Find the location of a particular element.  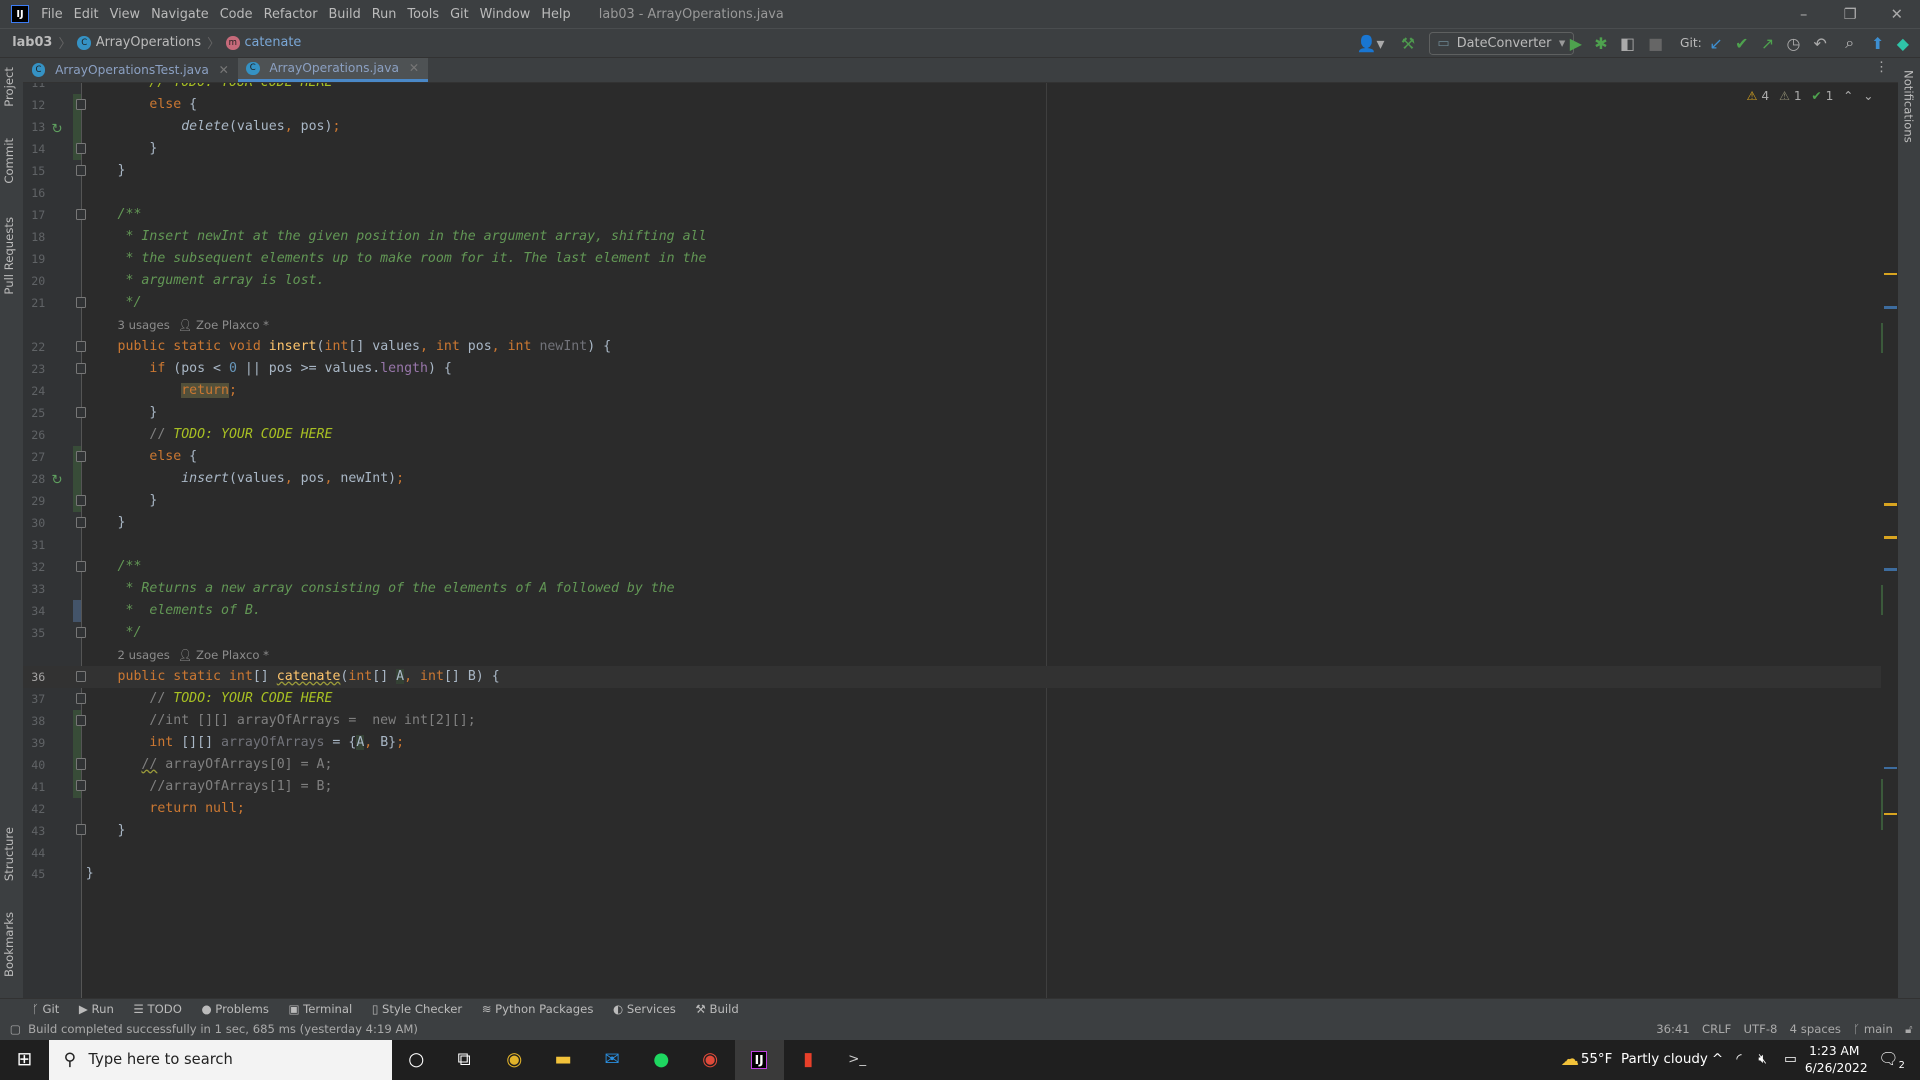

line-number: 20 is located at coordinates (34, 281).